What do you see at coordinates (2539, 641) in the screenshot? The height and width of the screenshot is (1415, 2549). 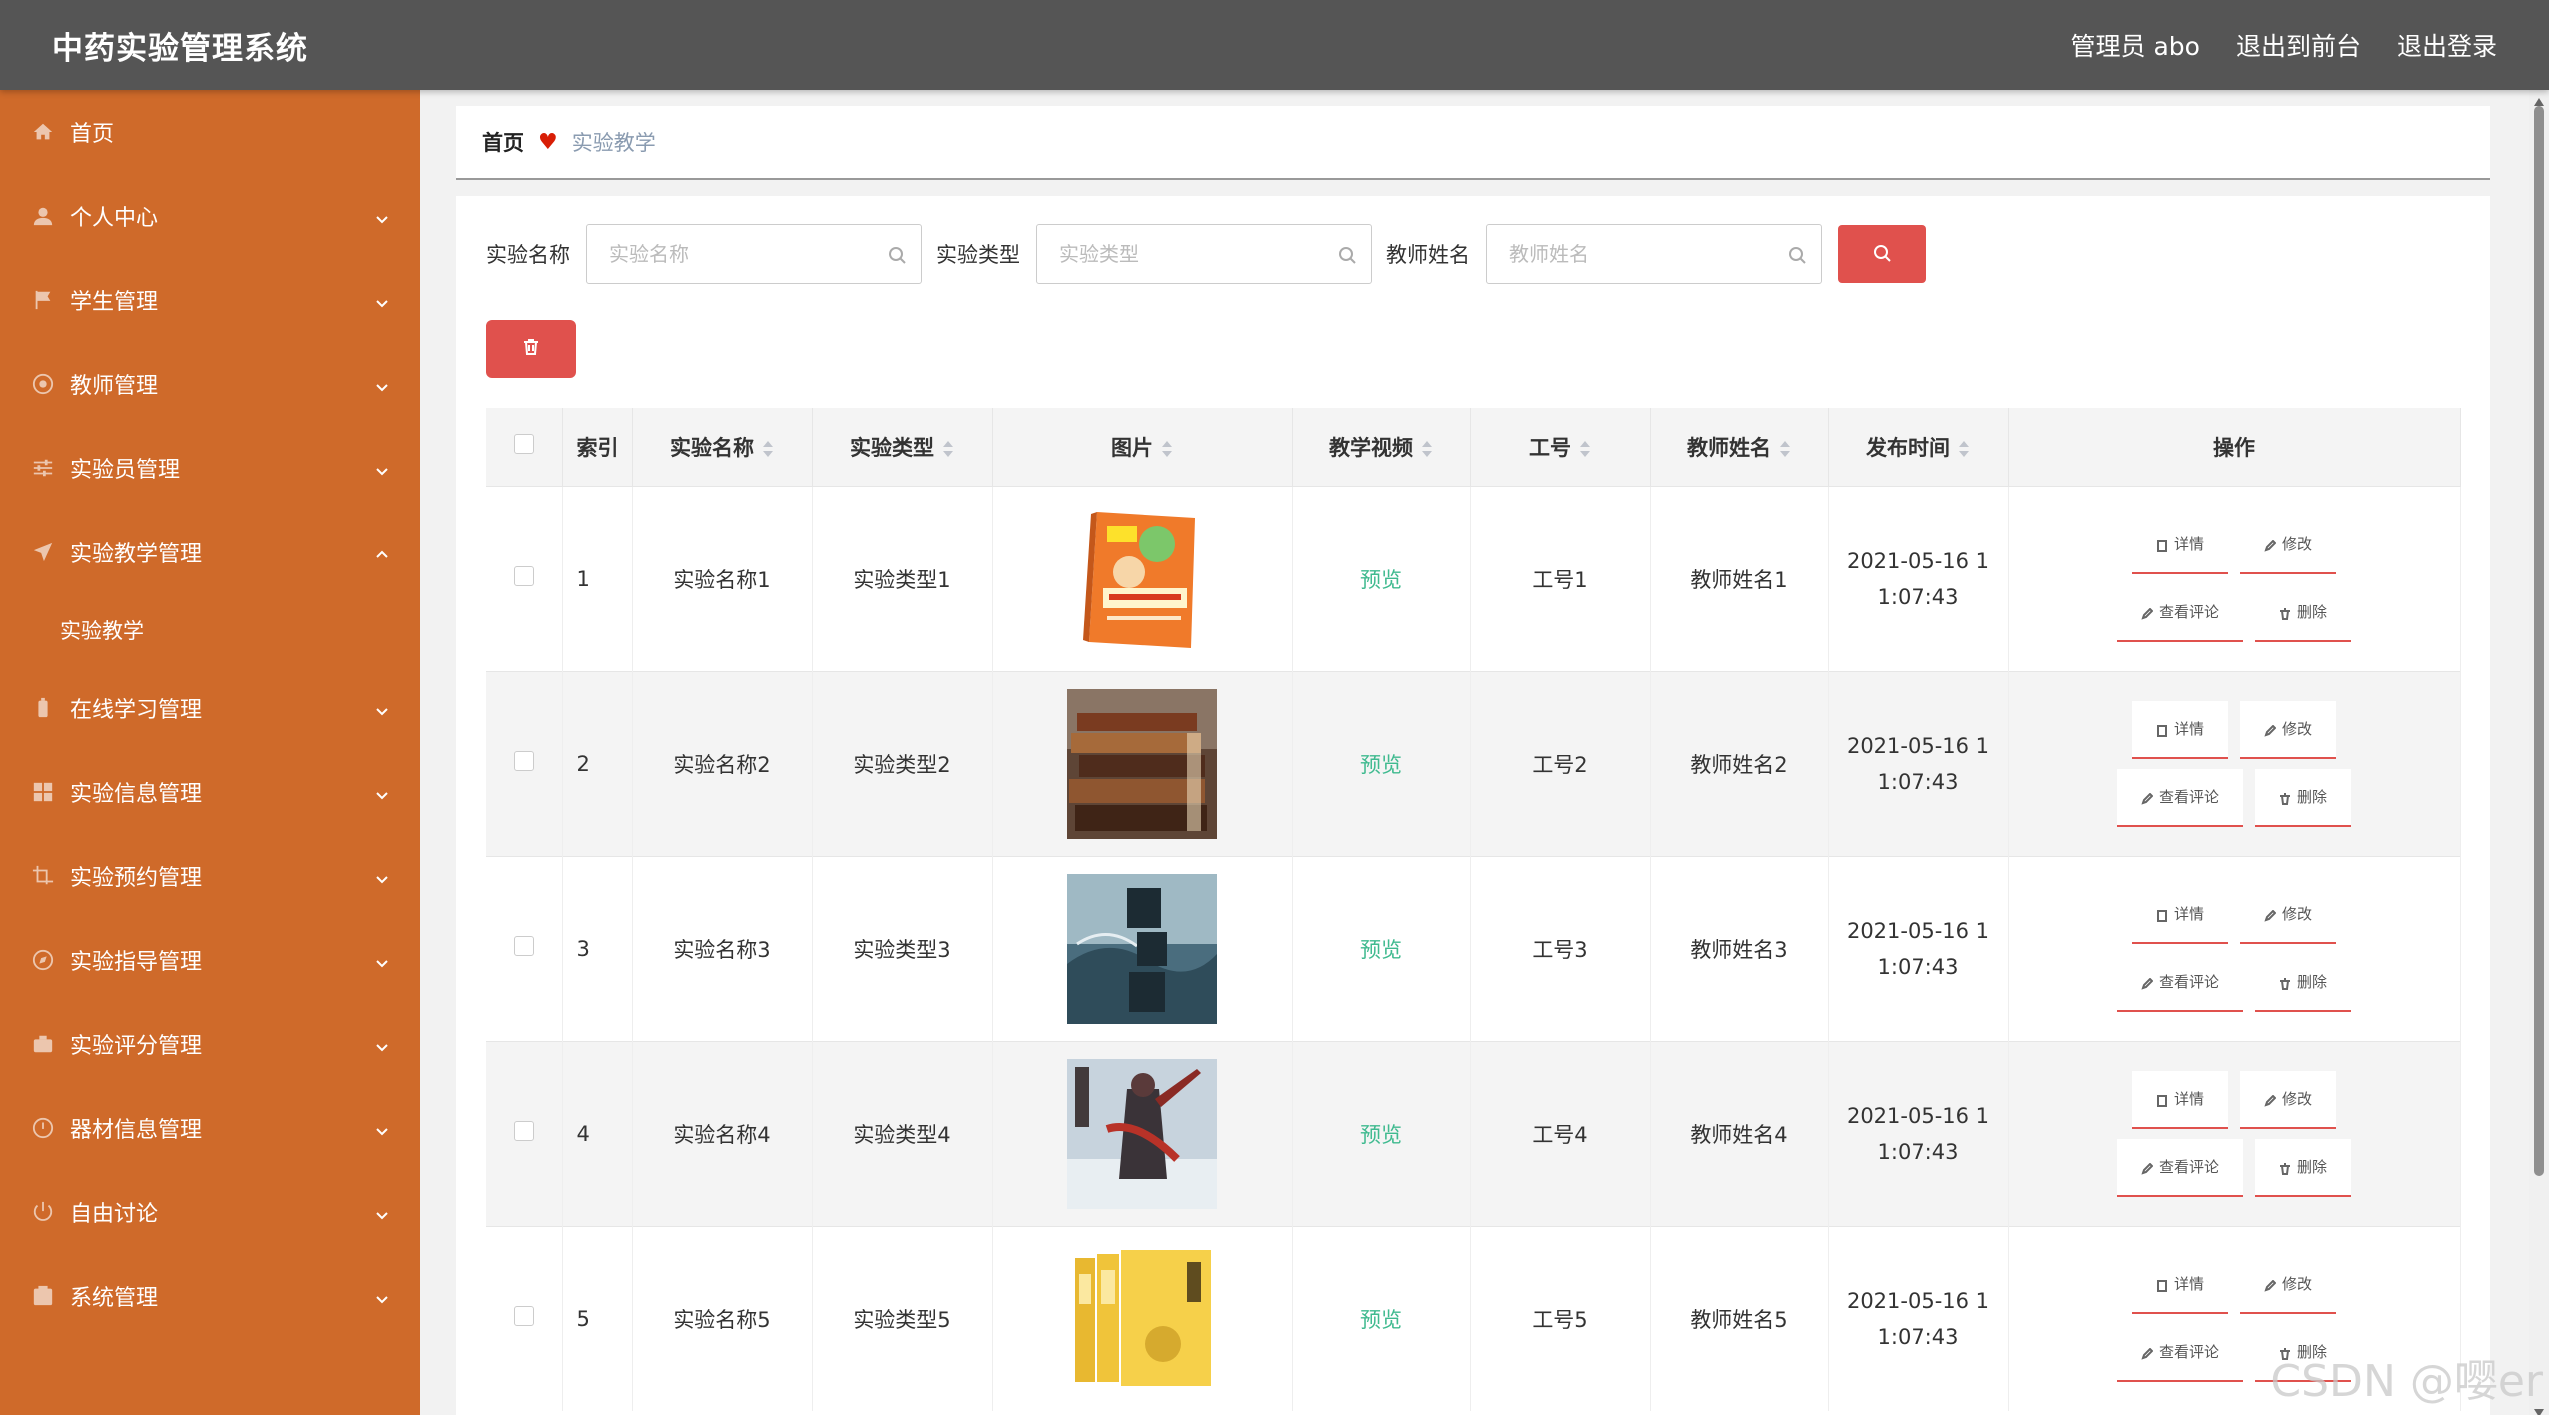 I see `scrollbar-thumb` at bounding box center [2539, 641].